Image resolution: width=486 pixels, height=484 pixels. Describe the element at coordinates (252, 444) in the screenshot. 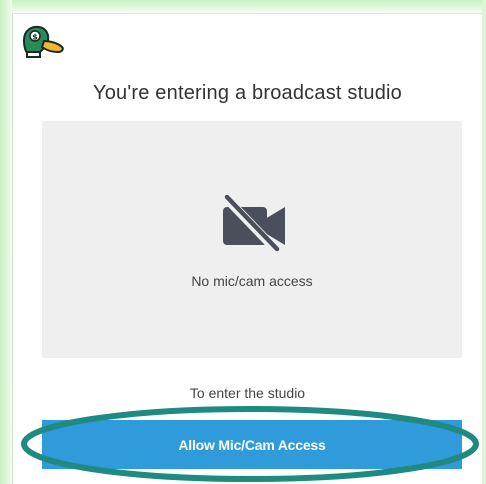

I see `allow-mic-cam-button: Allow Mic/Cam Access` at that location.